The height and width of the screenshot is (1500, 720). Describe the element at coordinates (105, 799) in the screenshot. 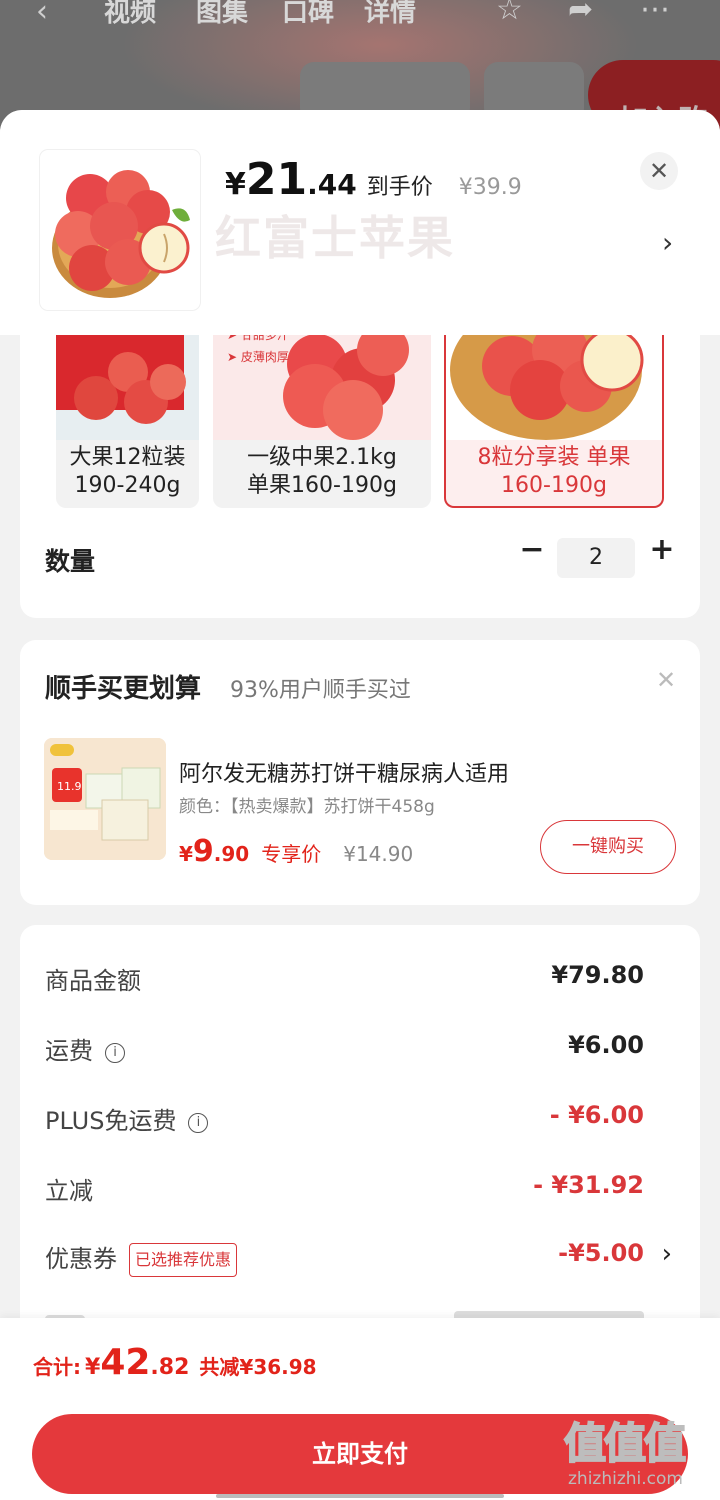

I see `addon-product-image: 11.9` at that location.